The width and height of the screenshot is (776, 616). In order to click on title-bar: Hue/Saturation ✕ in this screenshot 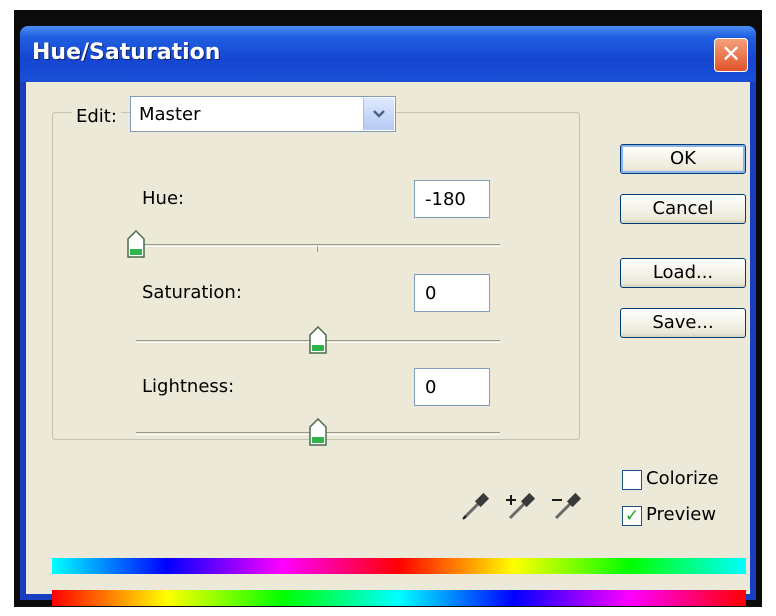, I will do `click(388, 54)`.